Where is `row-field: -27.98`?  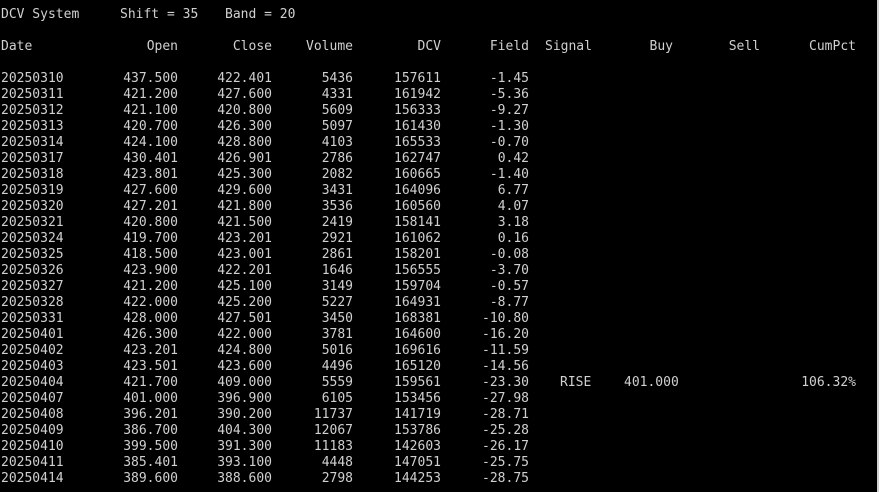 row-field: -27.98 is located at coordinates (505, 398).